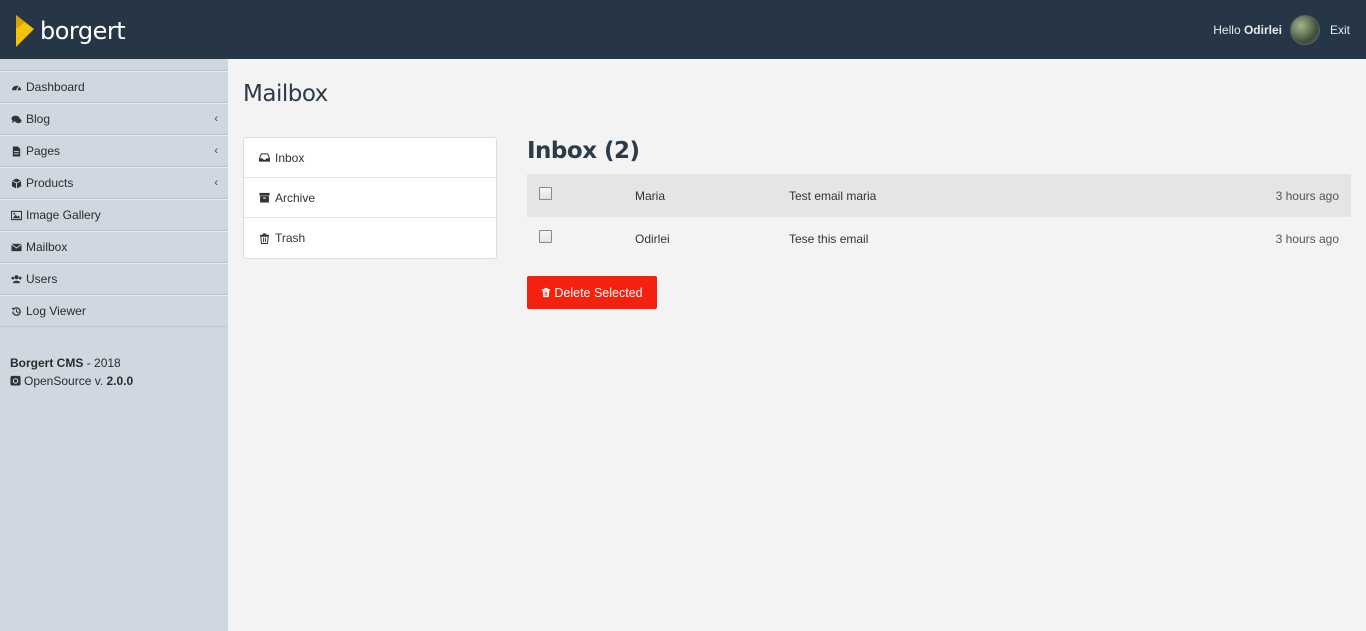 Image resolution: width=1366 pixels, height=631 pixels. I want to click on top-bar: borgert Hello Odirlei Exit, so click(683, 29).